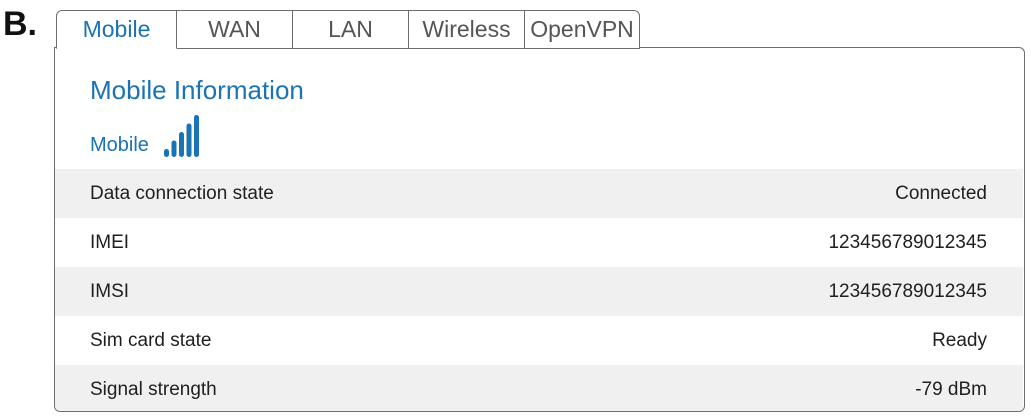 The height and width of the screenshot is (420, 1031). I want to click on row-value: Connected, so click(941, 193).